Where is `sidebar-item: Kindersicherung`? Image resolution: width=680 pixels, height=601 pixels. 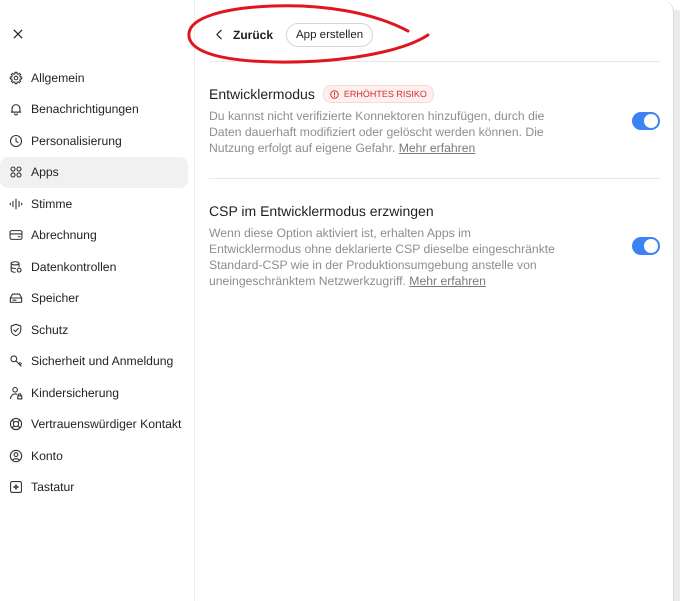 sidebar-item: Kindersicherung is located at coordinates (94, 392).